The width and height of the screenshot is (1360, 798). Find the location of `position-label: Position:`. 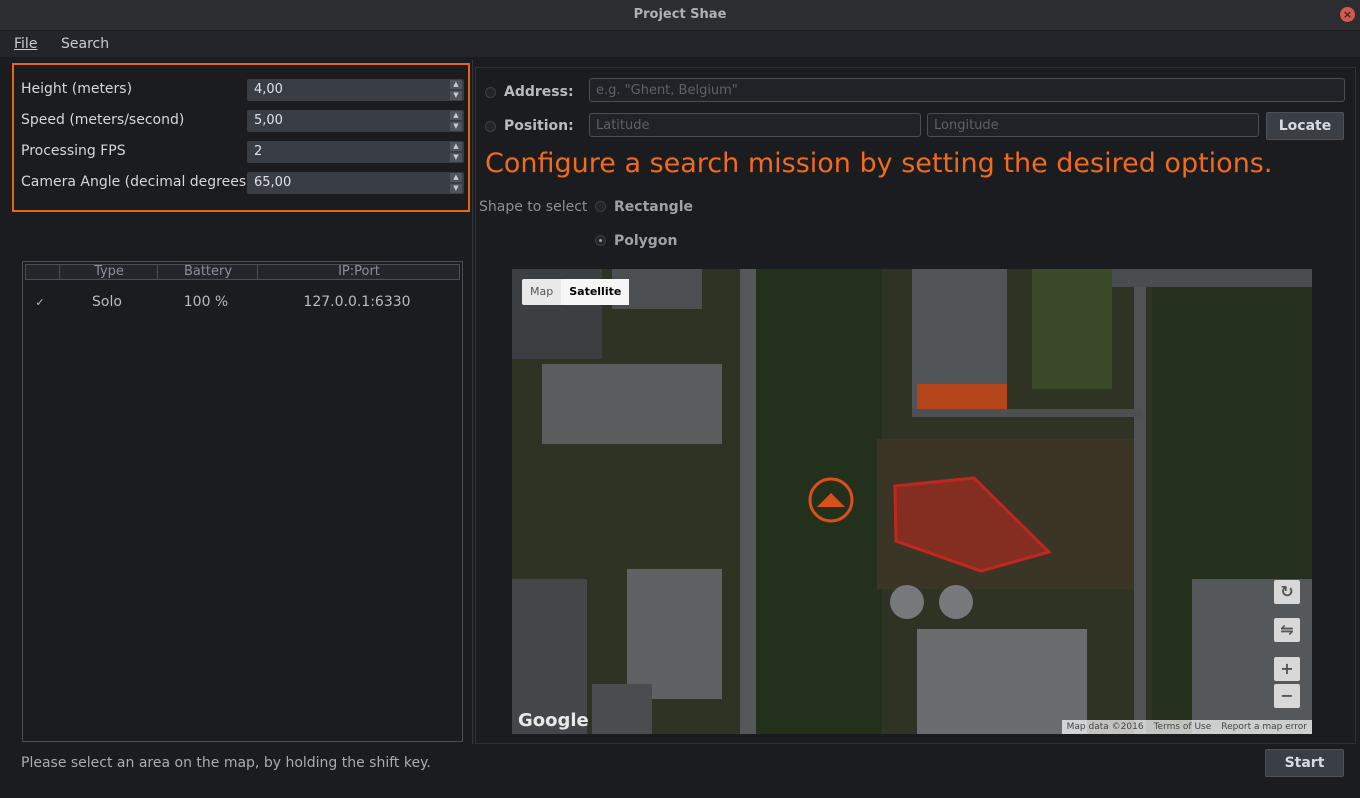

position-label: Position: is located at coordinates (539, 126).